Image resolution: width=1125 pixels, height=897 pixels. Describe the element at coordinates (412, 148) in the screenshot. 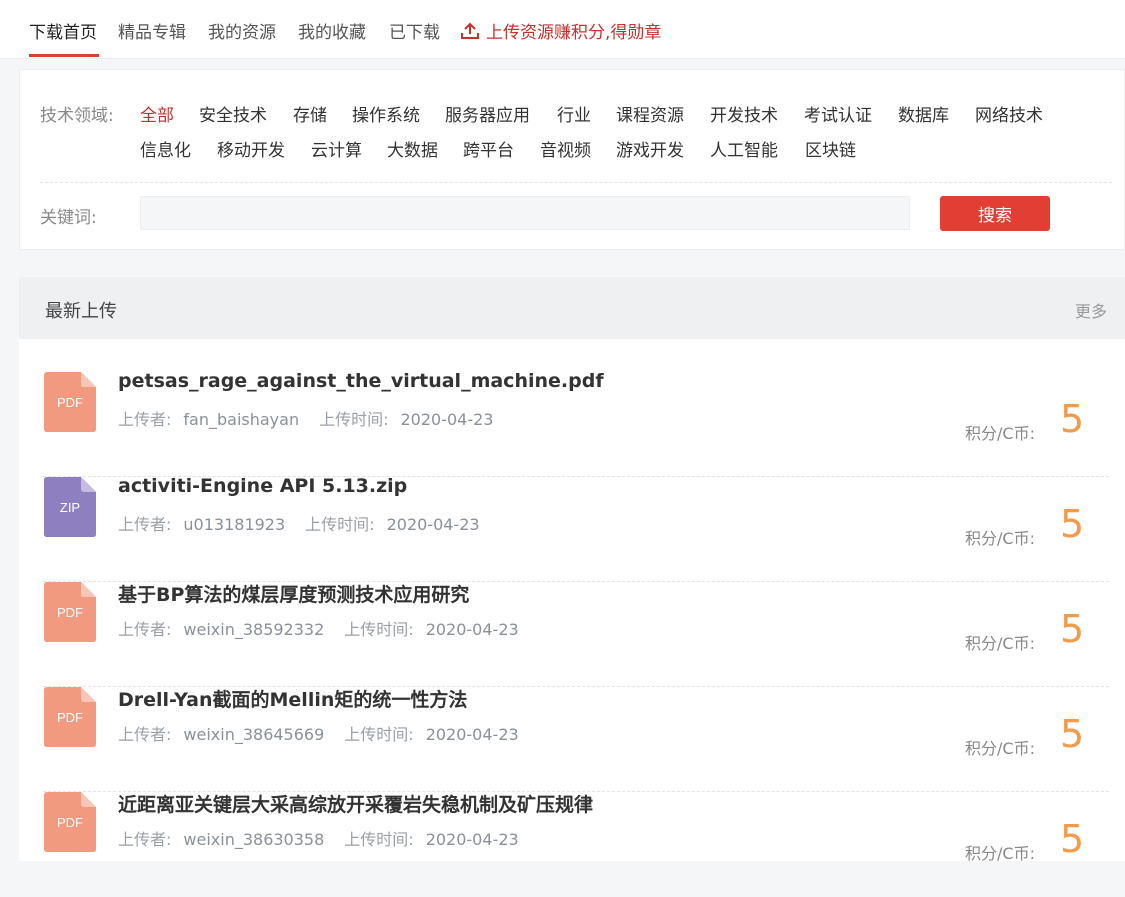

I see `category-big-data: 大数据` at that location.